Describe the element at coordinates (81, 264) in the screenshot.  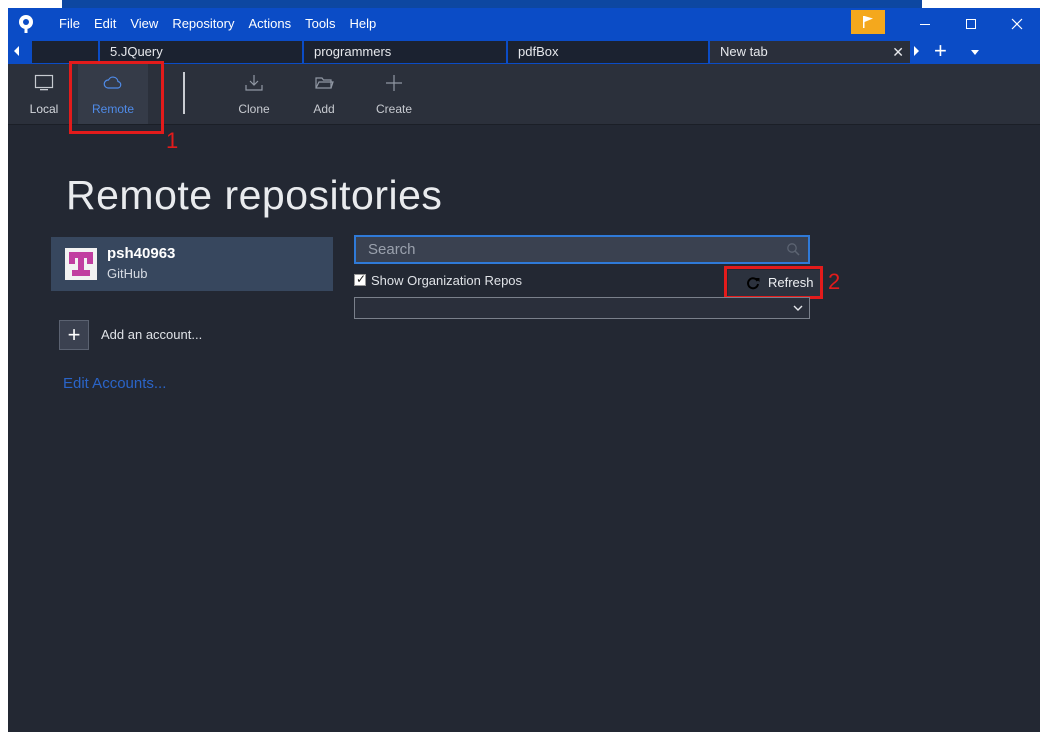
I see `avatar` at that location.